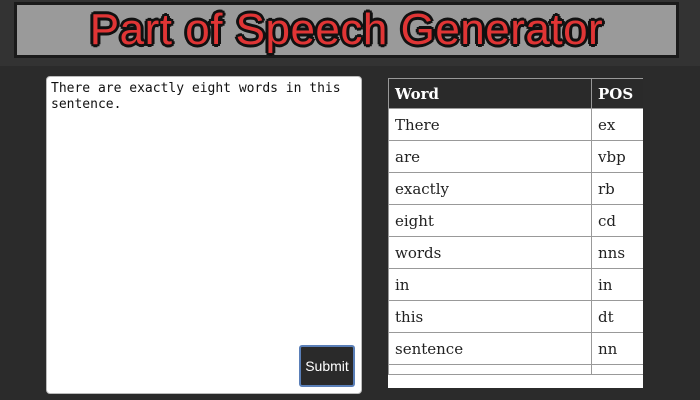 The image size is (700, 400). I want to click on table-row: are vbp, so click(515, 156).